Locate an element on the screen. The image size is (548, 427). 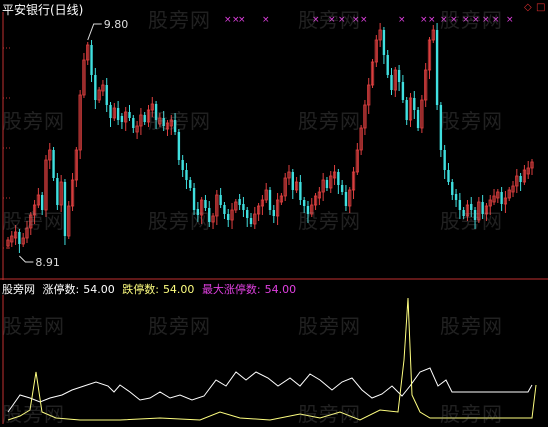
limit-up-label: 涨停数: is located at coordinates (61, 289).